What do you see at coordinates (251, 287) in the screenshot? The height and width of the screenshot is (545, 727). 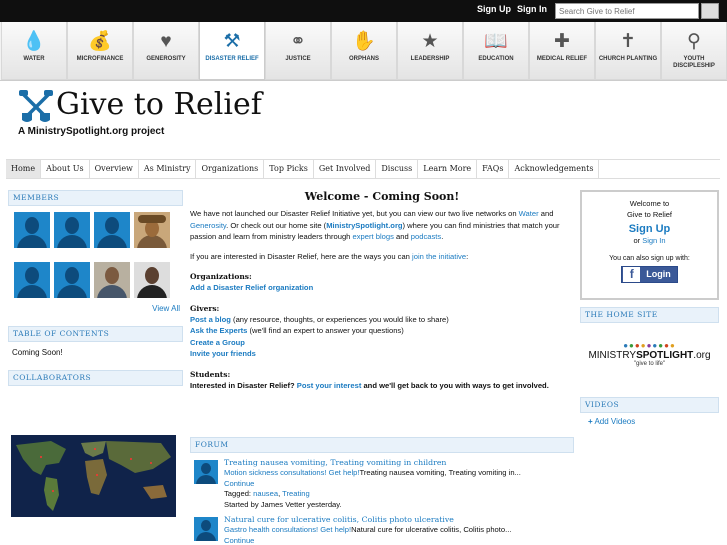 I see `add-organization-link: Add a Disaster Relief organization` at bounding box center [251, 287].